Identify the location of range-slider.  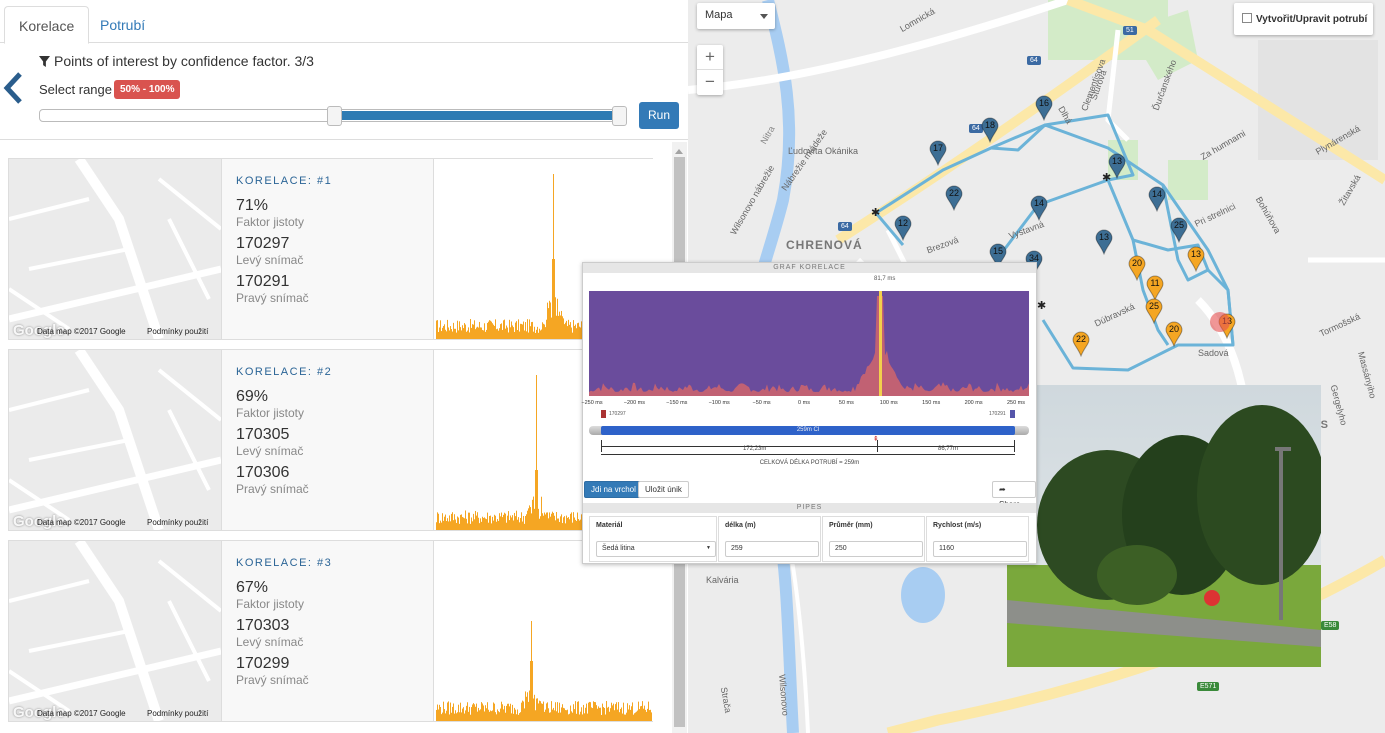
(333, 116).